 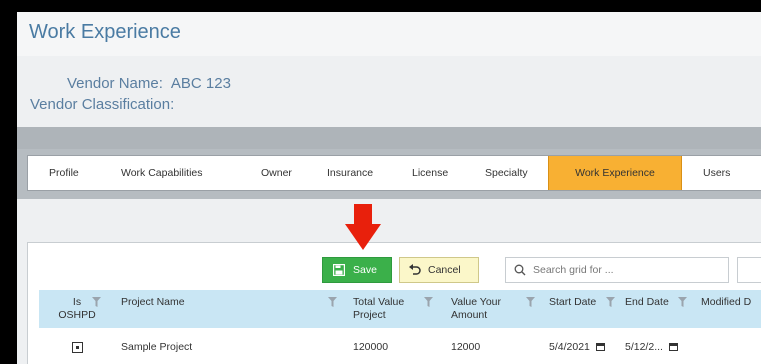 I want to click on col-total-value: Total Value Project, so click(x=396, y=309).